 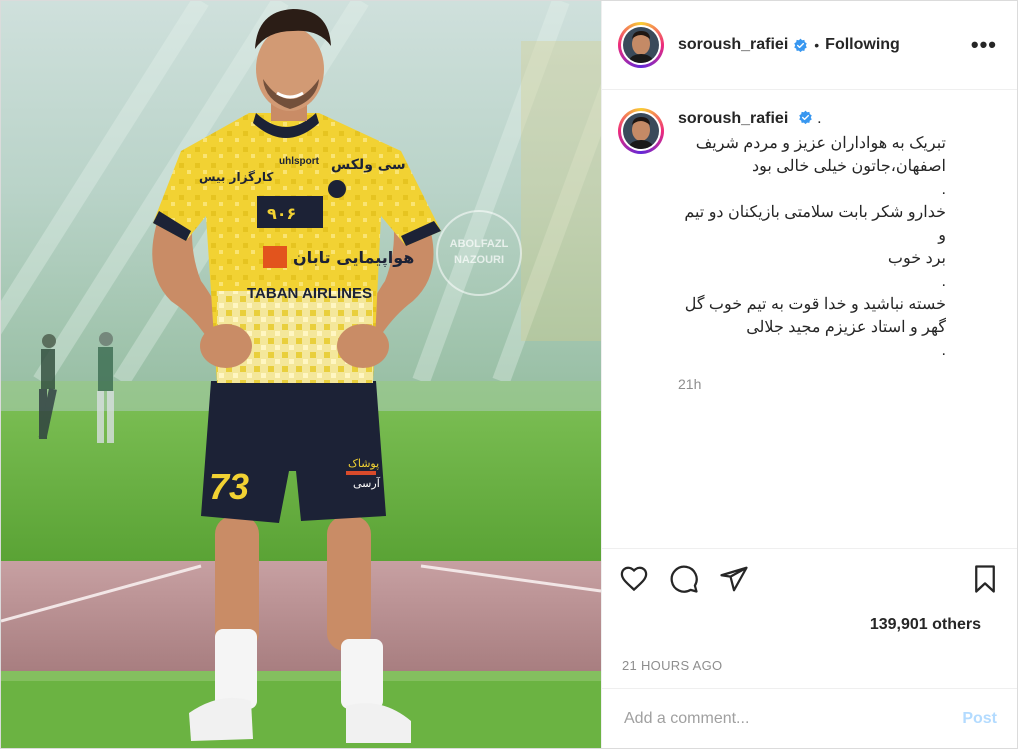 I want to click on svg-text: هواپیمایی تابان, so click(x=353, y=258).